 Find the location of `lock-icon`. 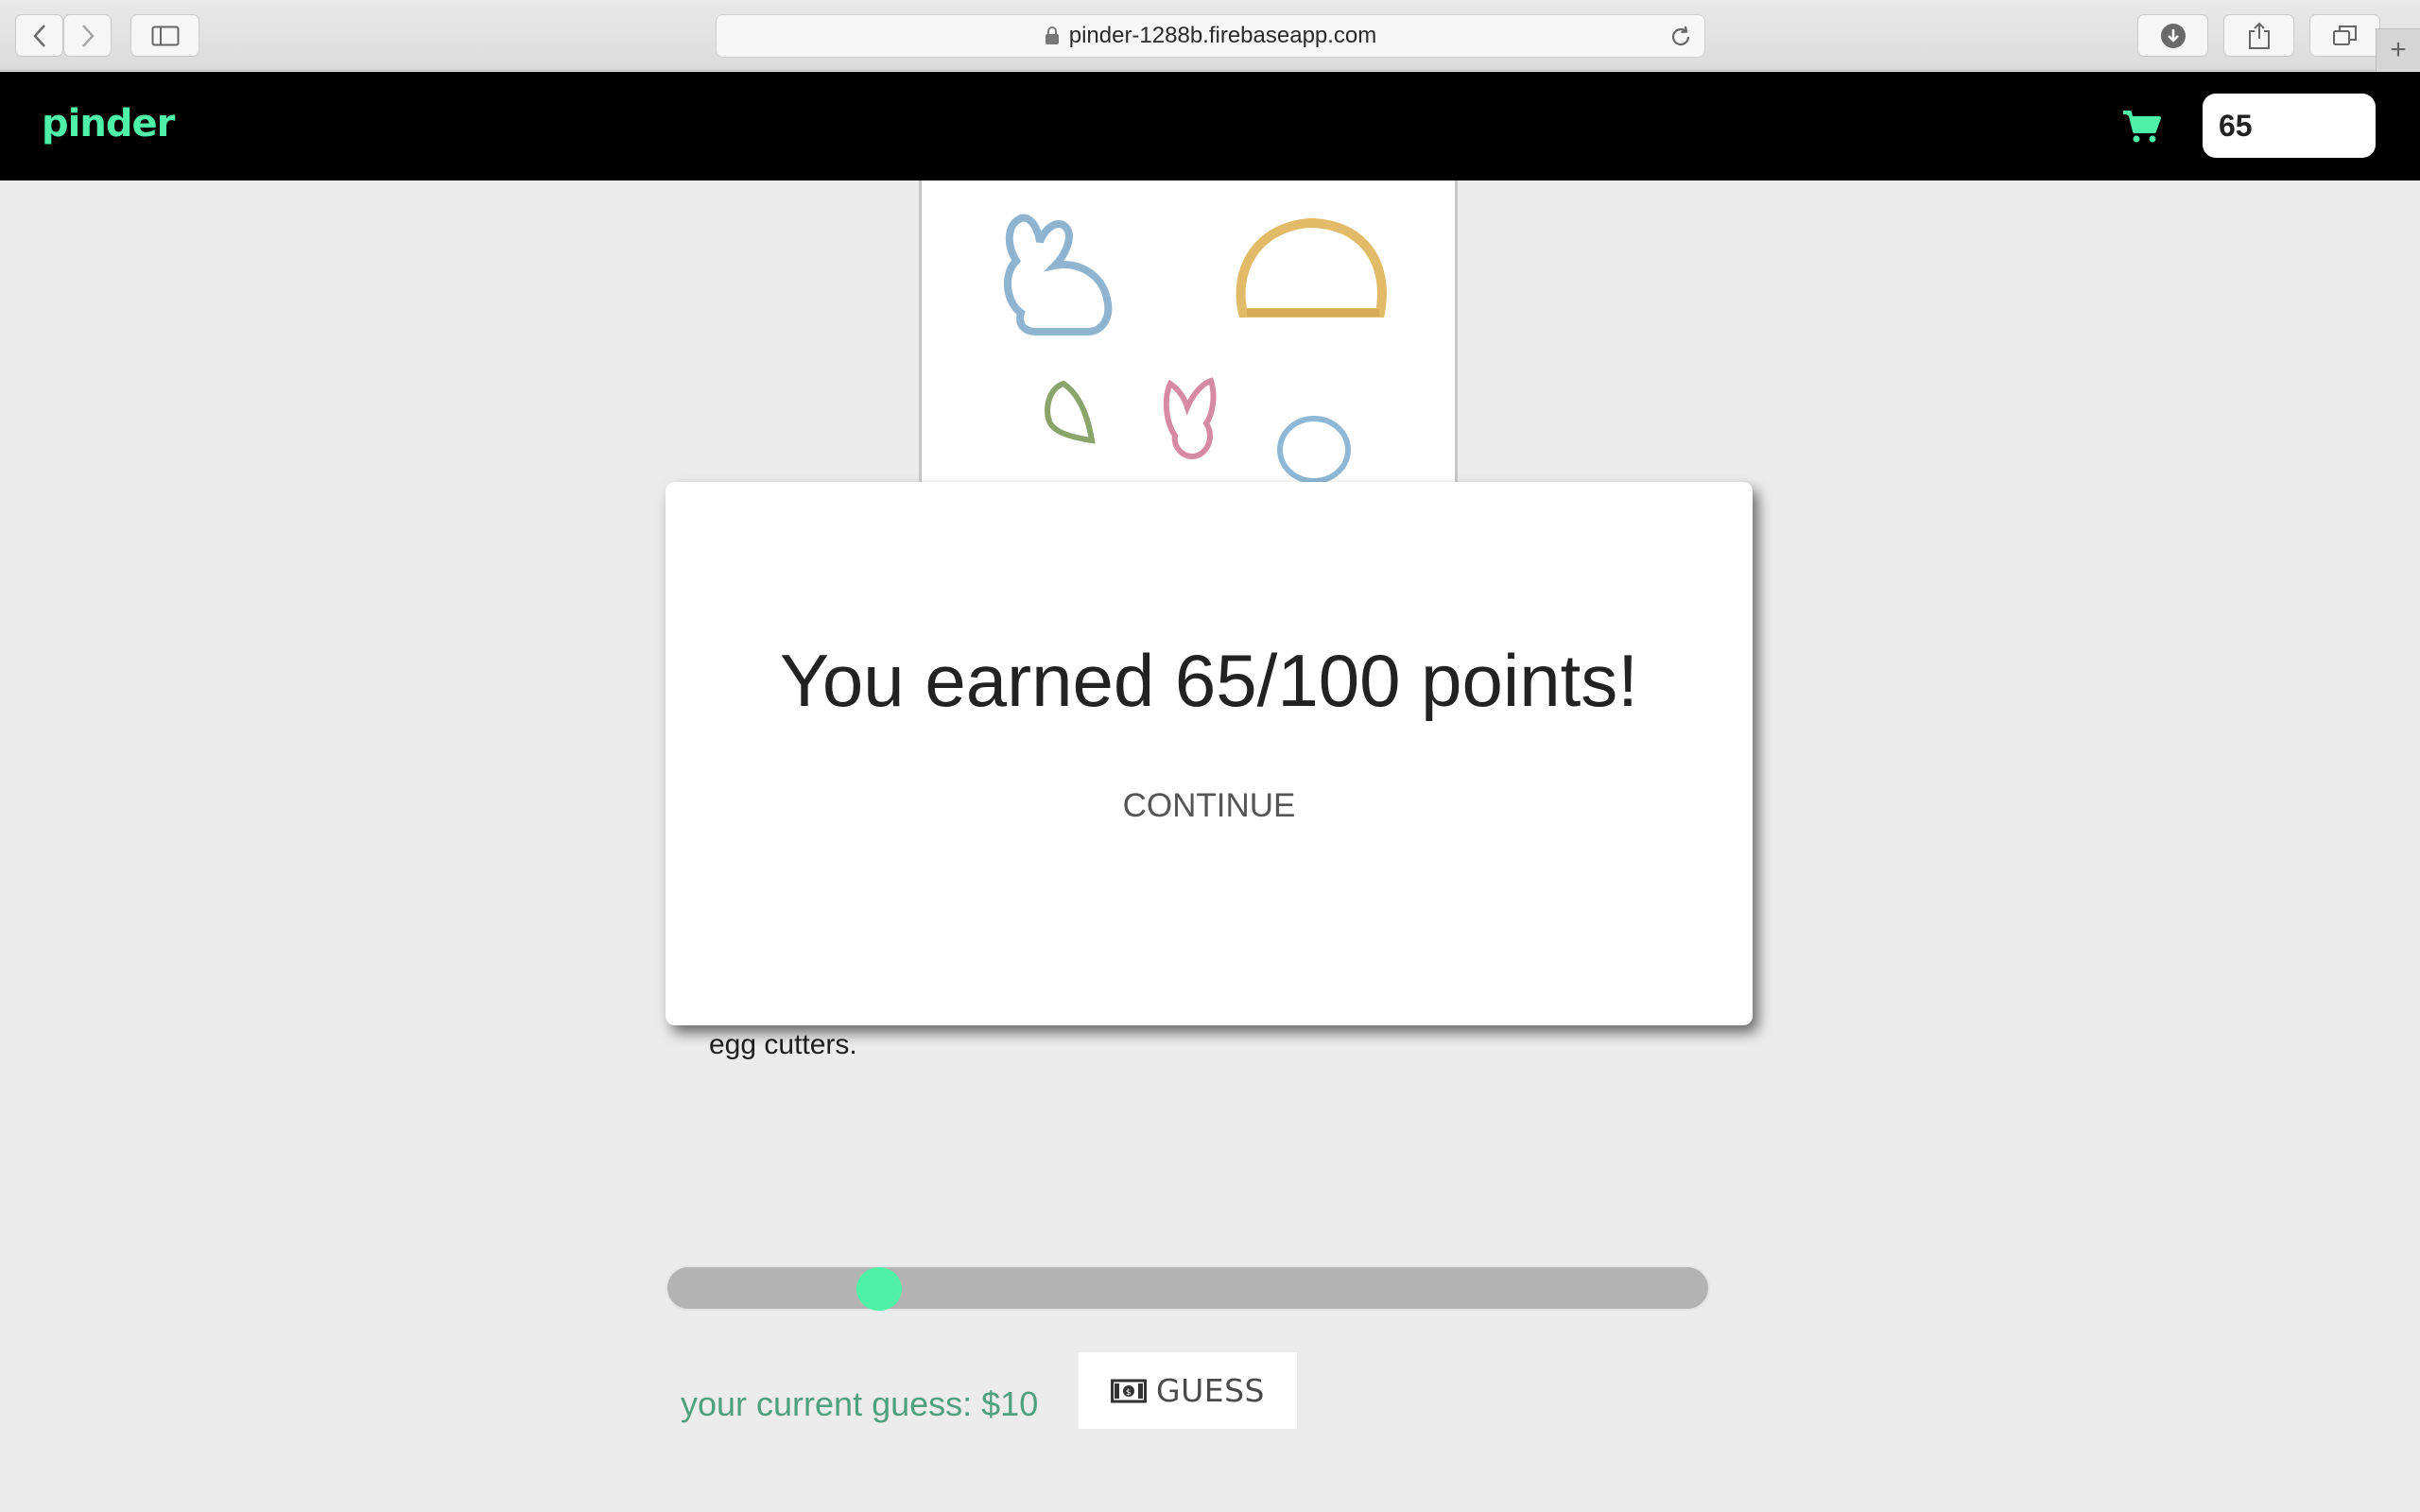

lock-icon is located at coordinates (1052, 35).